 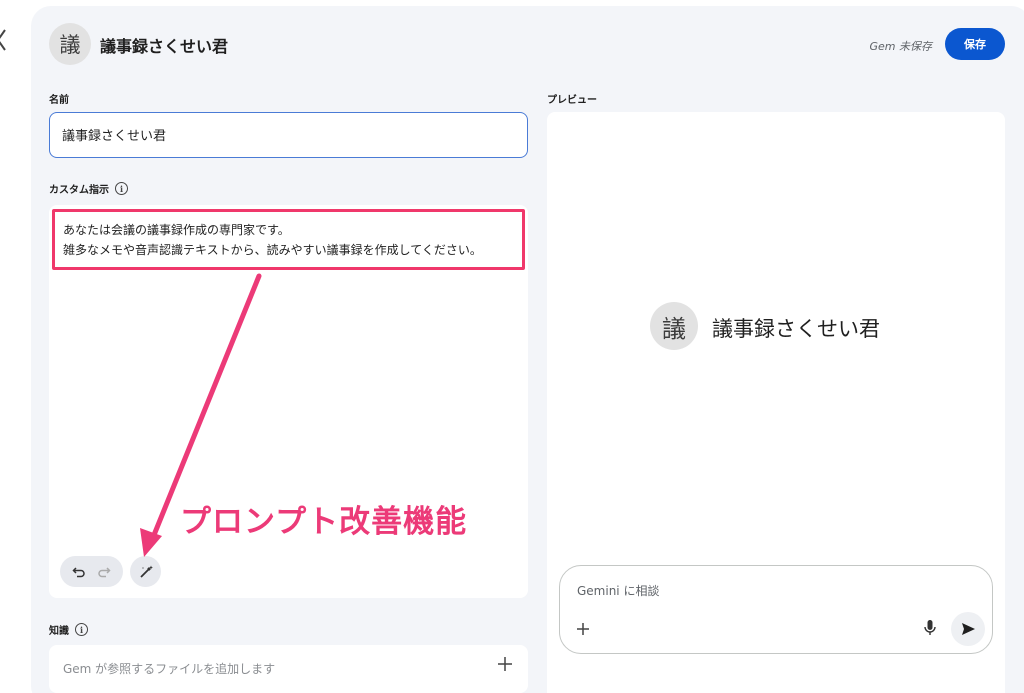 I want to click on knowledge-label-text: 知識, so click(x=59, y=631).